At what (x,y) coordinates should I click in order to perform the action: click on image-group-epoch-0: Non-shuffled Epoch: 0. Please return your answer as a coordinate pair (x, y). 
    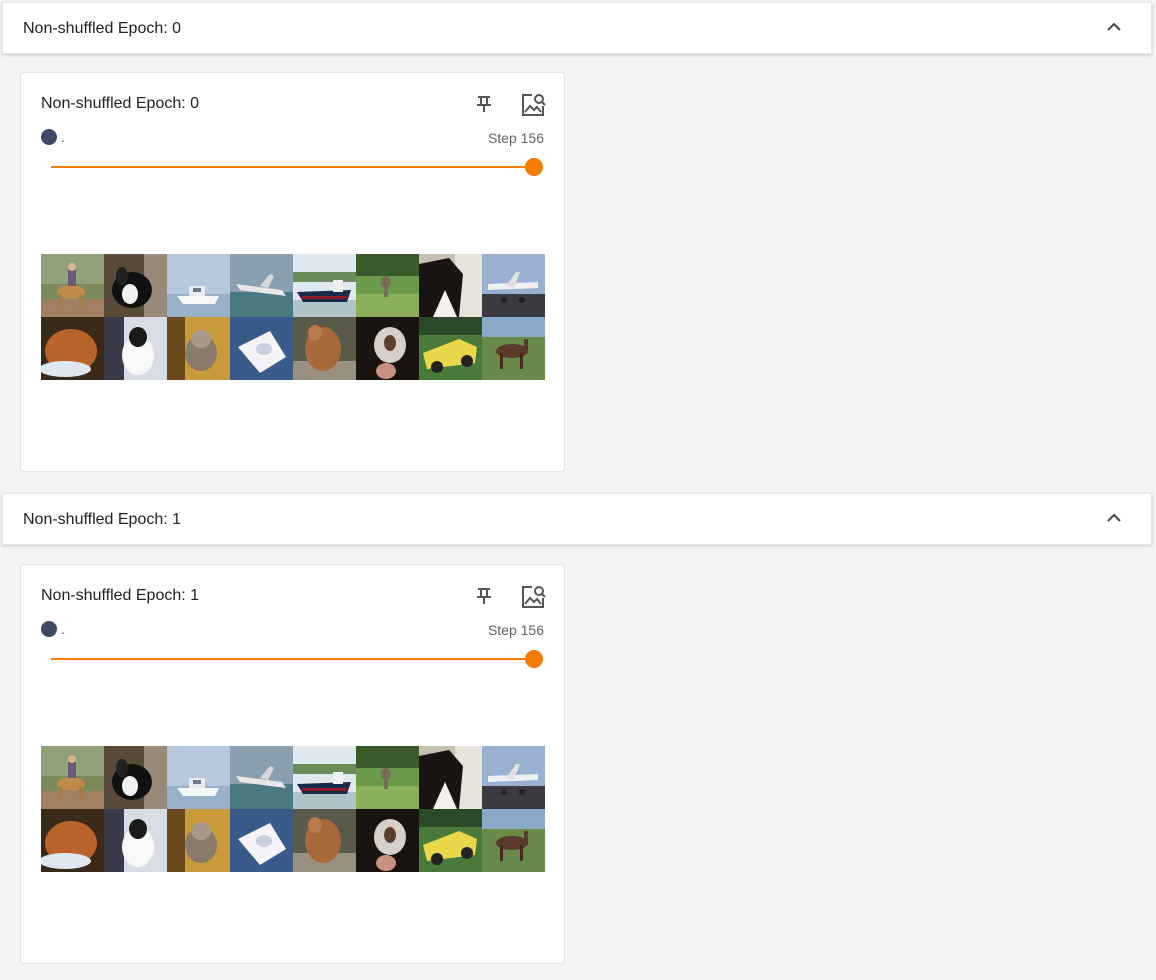
    Looking at the image, I should click on (577, 28).